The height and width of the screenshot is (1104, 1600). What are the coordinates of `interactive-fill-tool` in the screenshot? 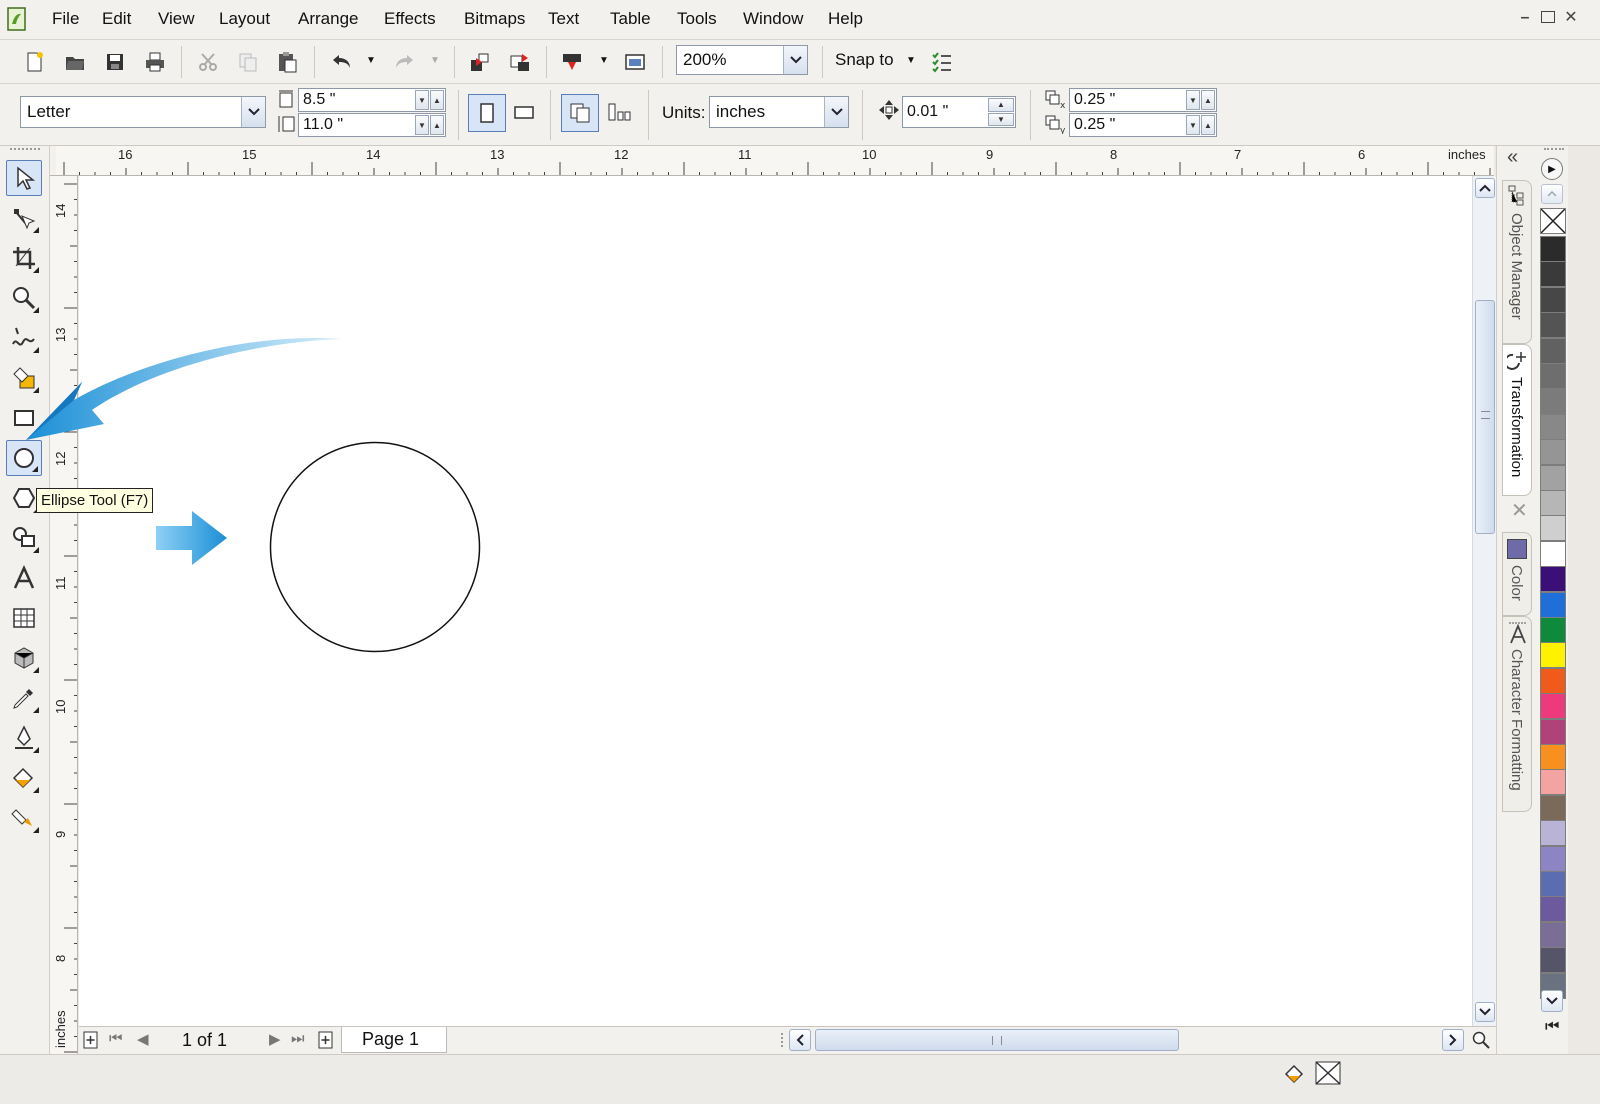 It's located at (24, 818).